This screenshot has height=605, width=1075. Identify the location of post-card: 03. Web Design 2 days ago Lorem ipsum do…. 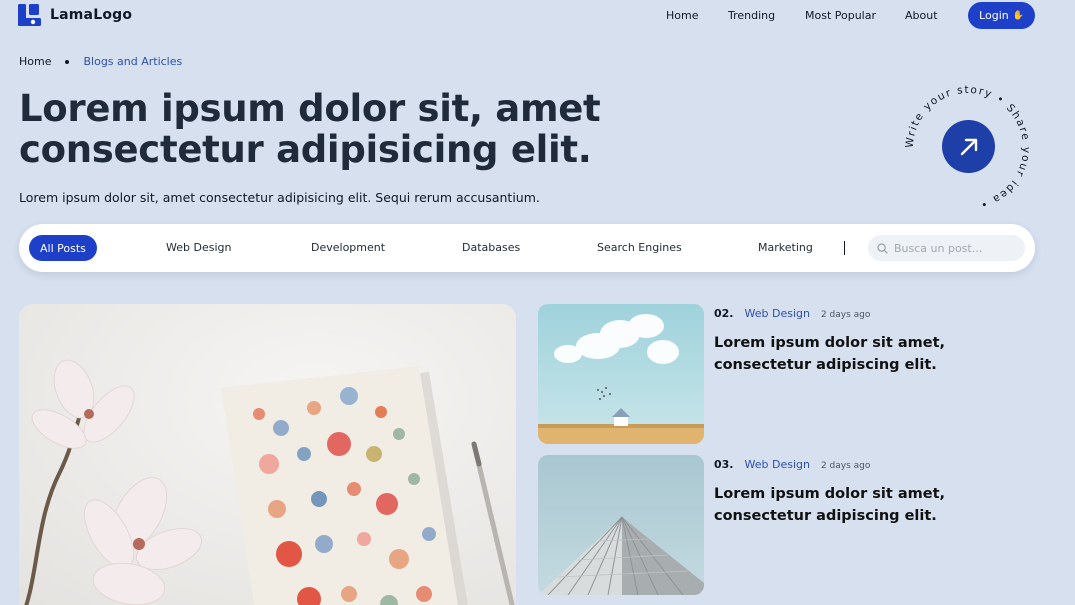
(788, 525).